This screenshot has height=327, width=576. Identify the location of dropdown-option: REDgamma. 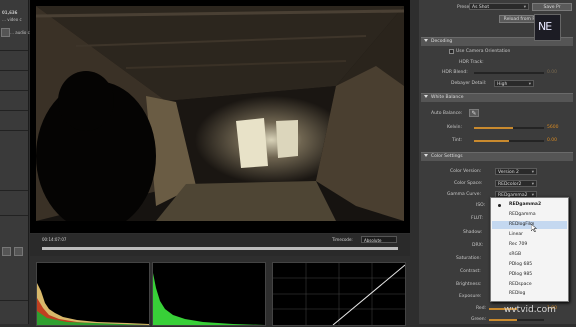
(522, 214).